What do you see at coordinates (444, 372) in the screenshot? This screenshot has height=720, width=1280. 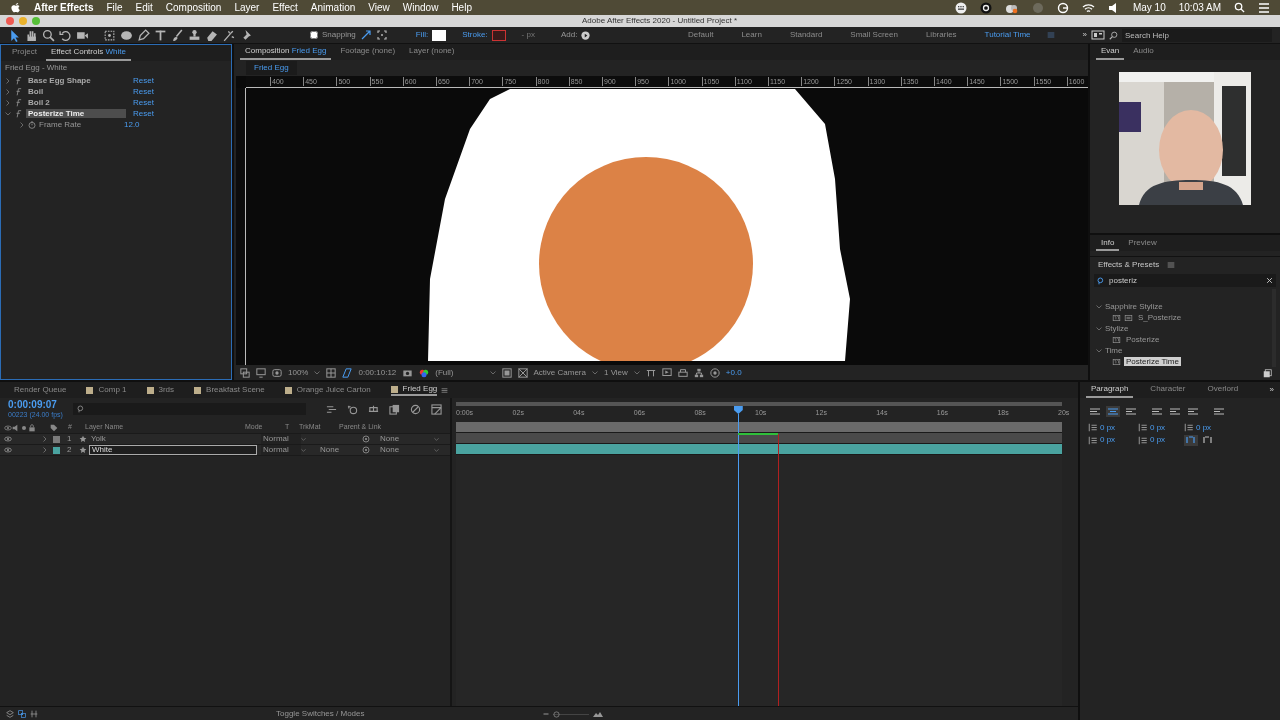 I see `resolution-dropdown: (Full)` at bounding box center [444, 372].